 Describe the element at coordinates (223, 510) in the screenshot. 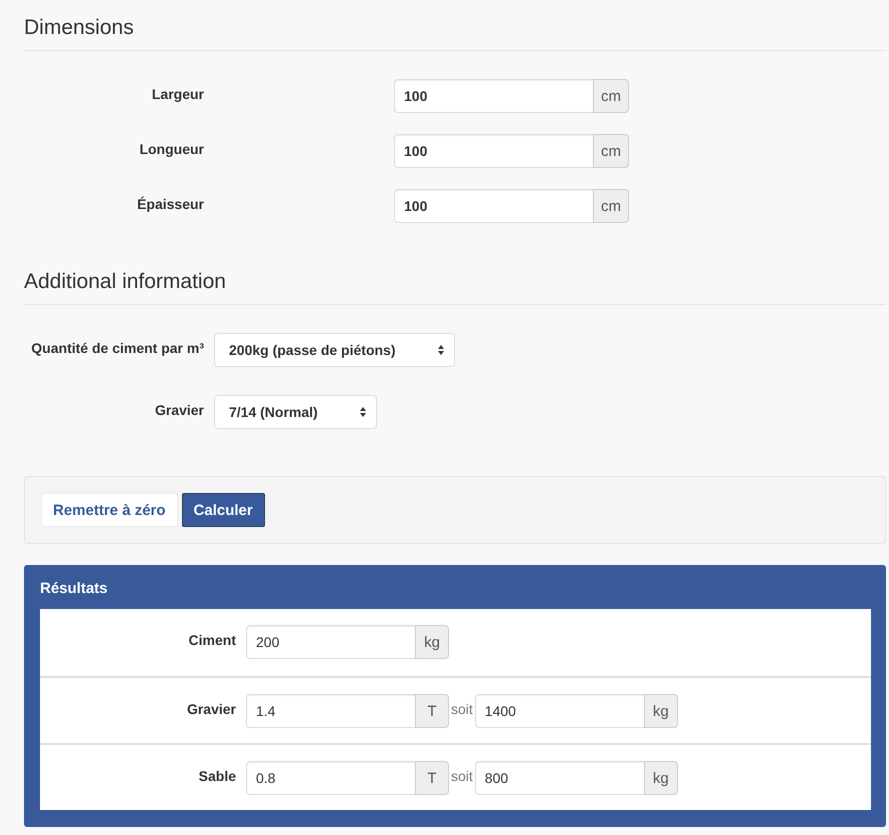

I see `calculate-button: Calculer` at that location.